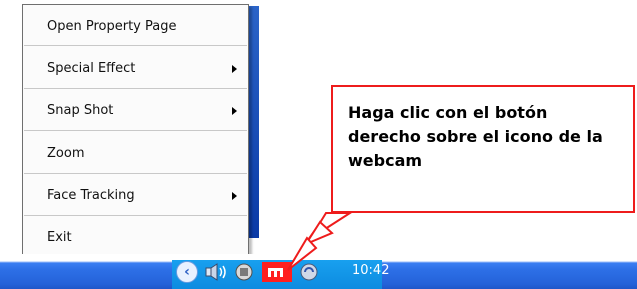 Image resolution: width=637 pixels, height=289 pixels. Describe the element at coordinates (80, 110) in the screenshot. I see `menu-item-label: Snap Shot` at that location.